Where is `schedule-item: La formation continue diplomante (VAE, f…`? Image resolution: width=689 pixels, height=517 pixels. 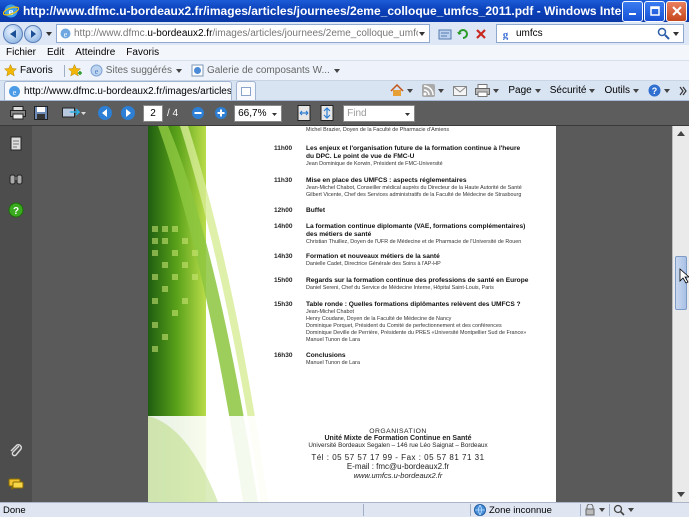 schedule-item: La formation continue diplomante (VAE, f… is located at coordinates (431, 234).